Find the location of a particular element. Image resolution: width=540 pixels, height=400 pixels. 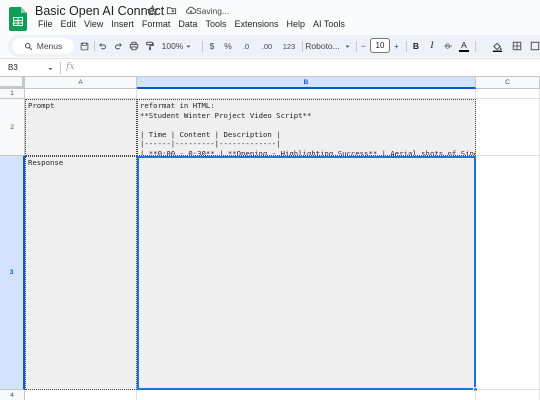

paint-format-icon is located at coordinates (150, 46).